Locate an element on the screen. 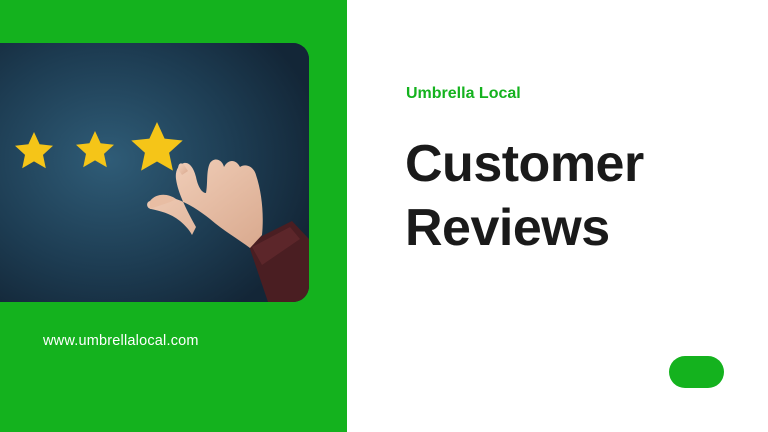  page-title: Customer Reviews is located at coordinates (575, 196).